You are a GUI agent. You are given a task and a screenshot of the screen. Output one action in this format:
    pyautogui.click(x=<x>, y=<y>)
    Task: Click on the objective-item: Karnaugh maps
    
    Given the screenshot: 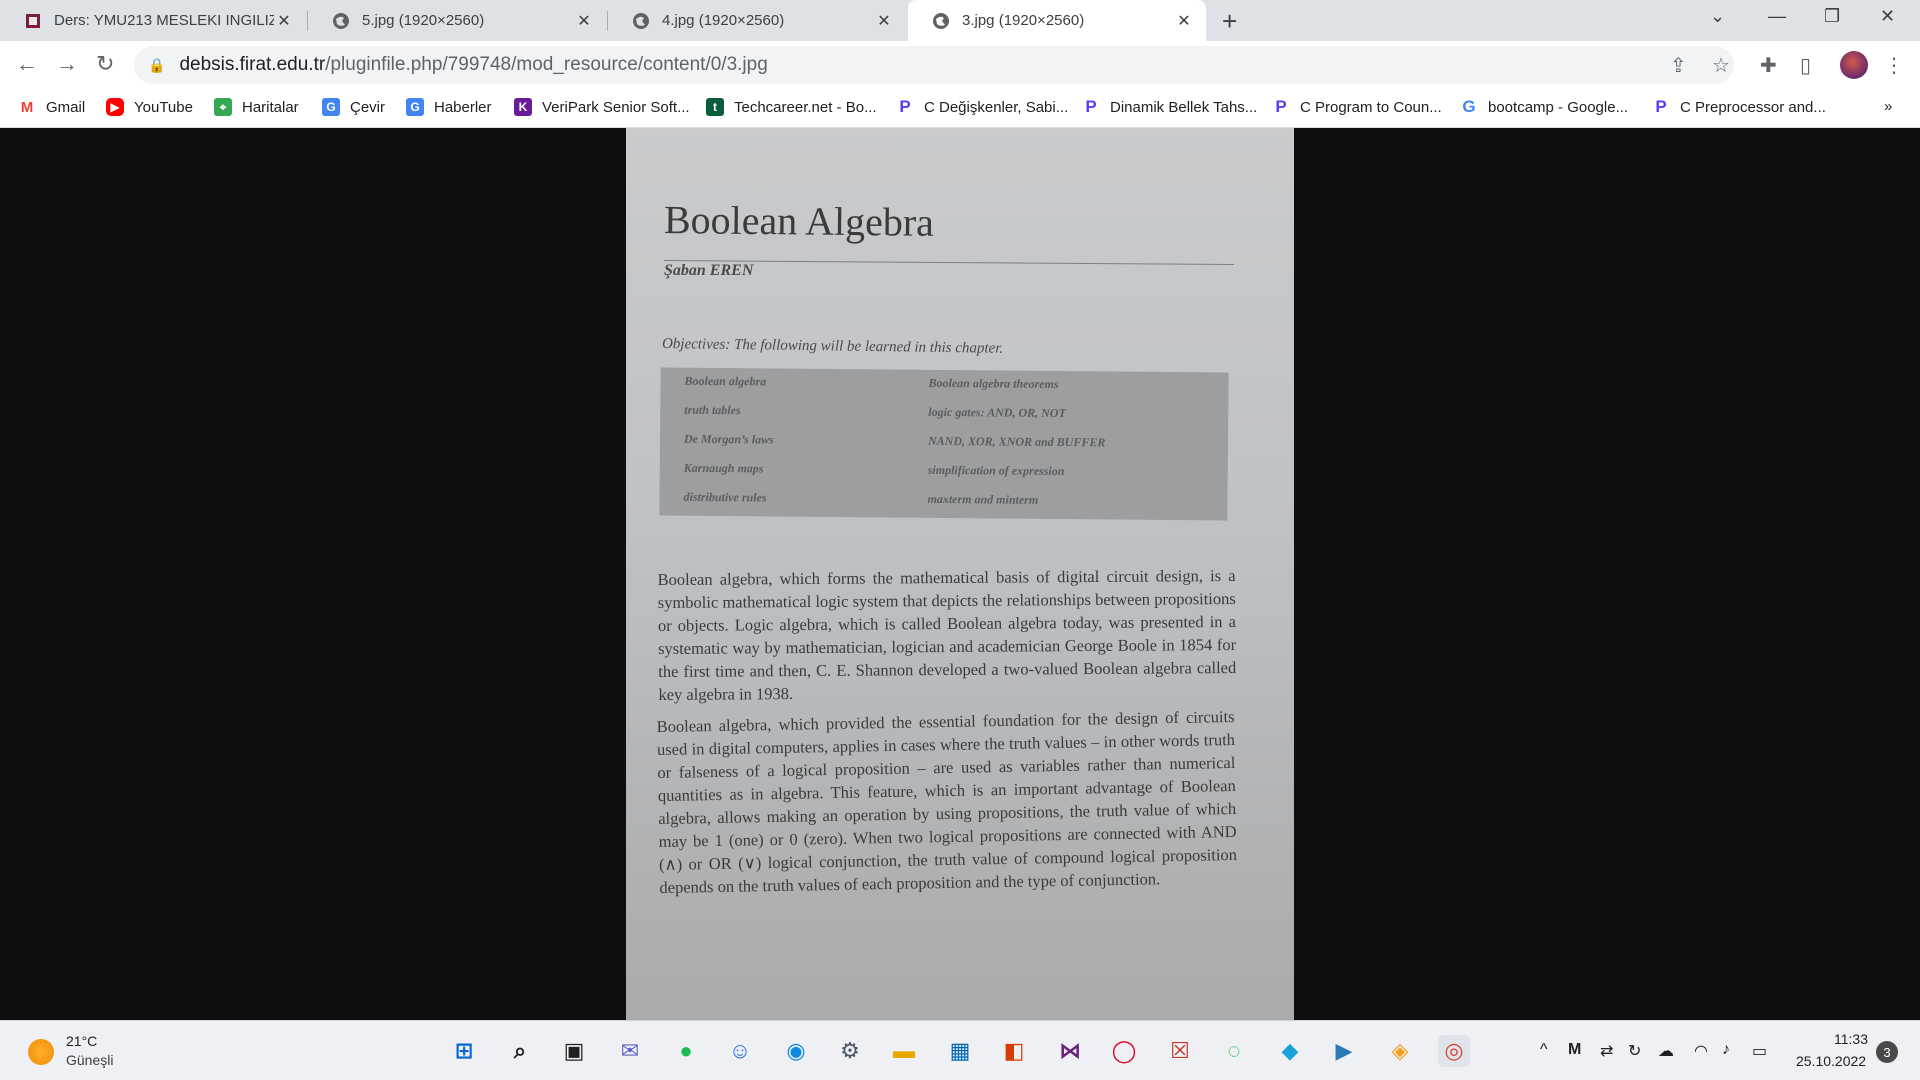 What is the action you would take?
    pyautogui.click(x=723, y=468)
    